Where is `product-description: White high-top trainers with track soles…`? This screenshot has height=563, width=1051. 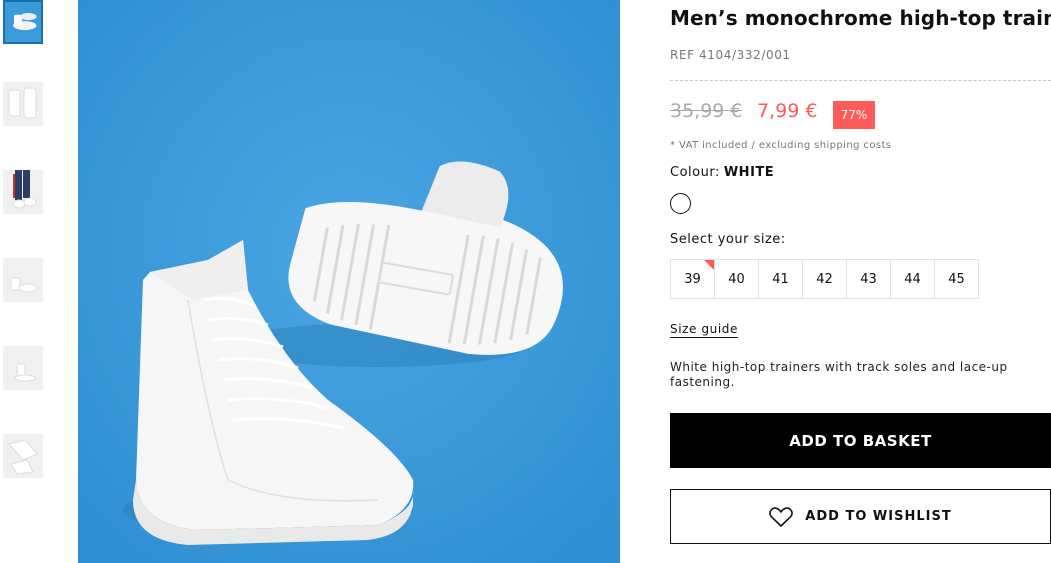
product-description: White high-top trainers with track soles… is located at coordinates (839, 374).